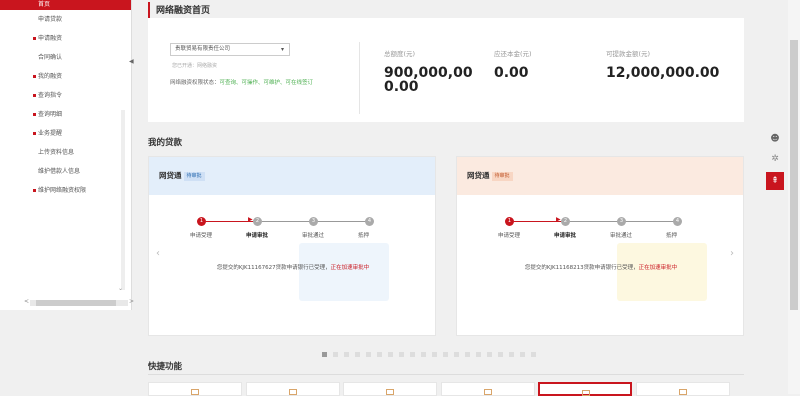 The height and width of the screenshot is (396, 800). What do you see at coordinates (266, 83) in the screenshot?
I see `permission-status-value: 可查询、可操作、可维护、可在线签订` at bounding box center [266, 83].